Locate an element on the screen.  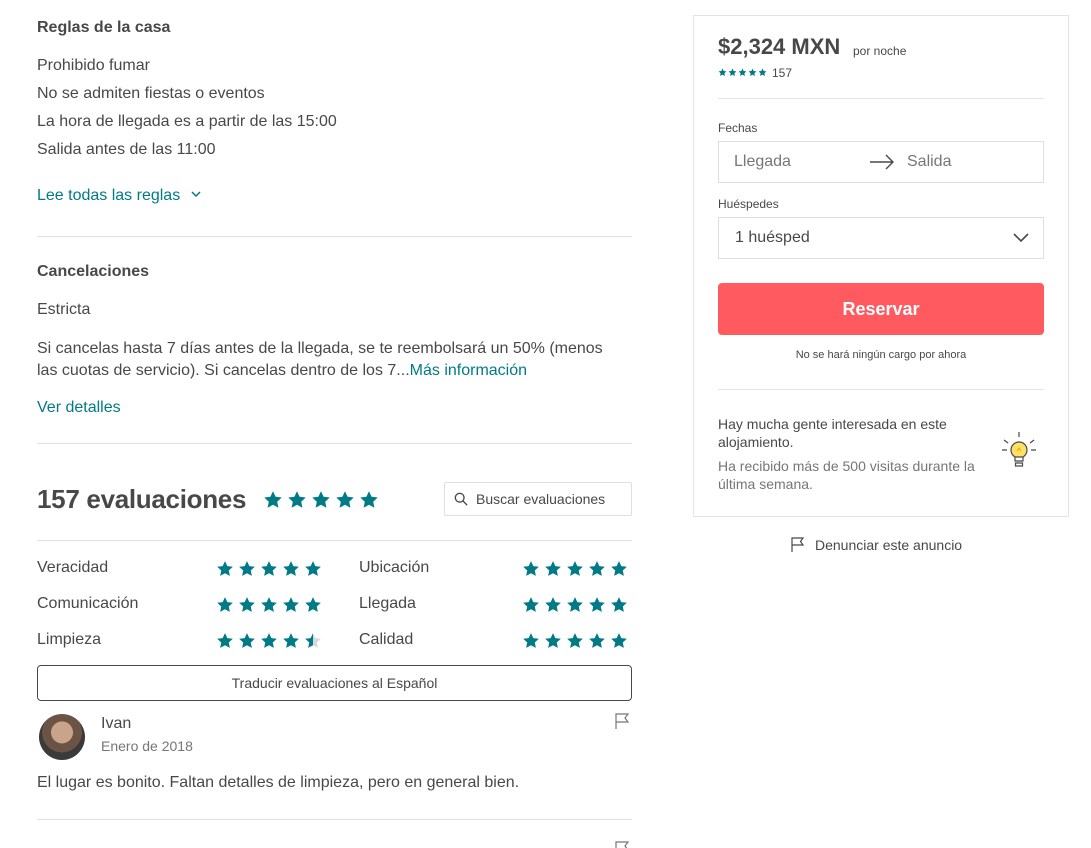
reviewer-name: Ivan is located at coordinates (116, 723).